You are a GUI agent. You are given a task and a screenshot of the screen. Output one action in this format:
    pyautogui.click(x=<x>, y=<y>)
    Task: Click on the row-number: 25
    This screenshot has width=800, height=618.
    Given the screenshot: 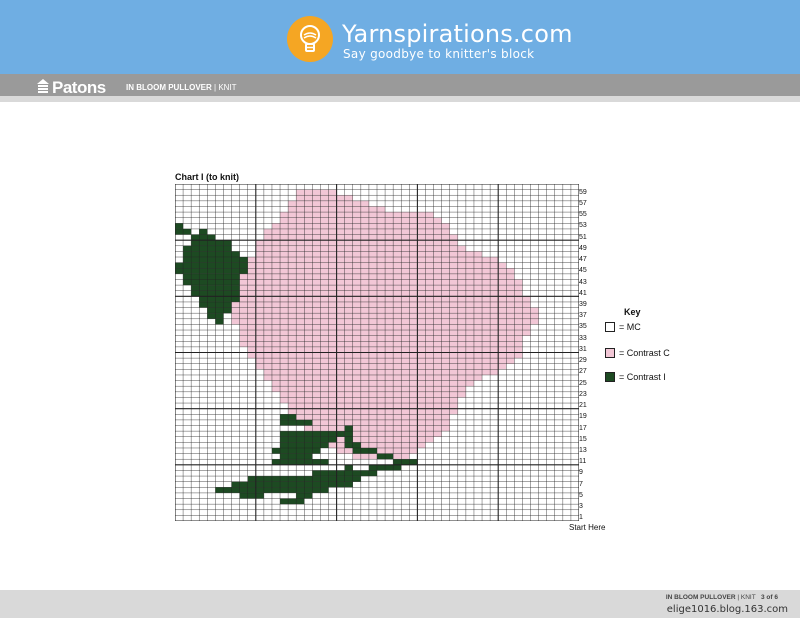 What is the action you would take?
    pyautogui.click(x=583, y=383)
    